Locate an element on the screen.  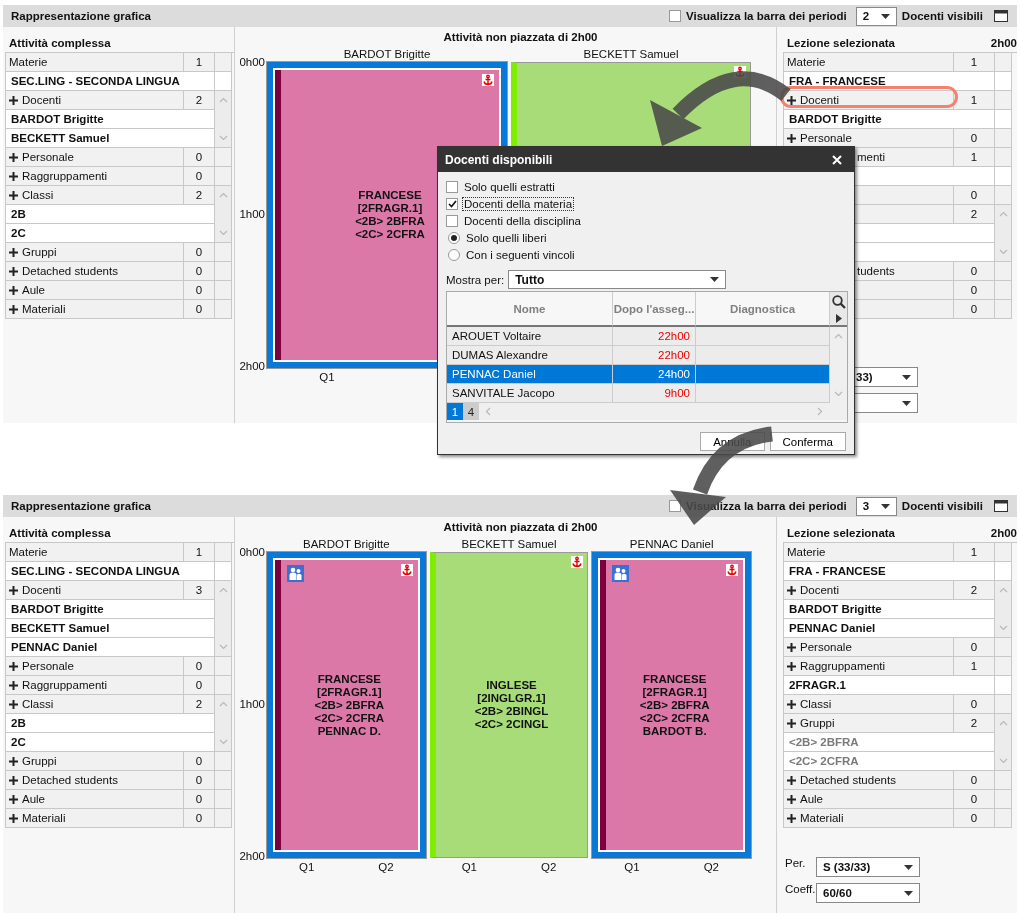
page-tab: 4 is located at coordinates (471, 411).